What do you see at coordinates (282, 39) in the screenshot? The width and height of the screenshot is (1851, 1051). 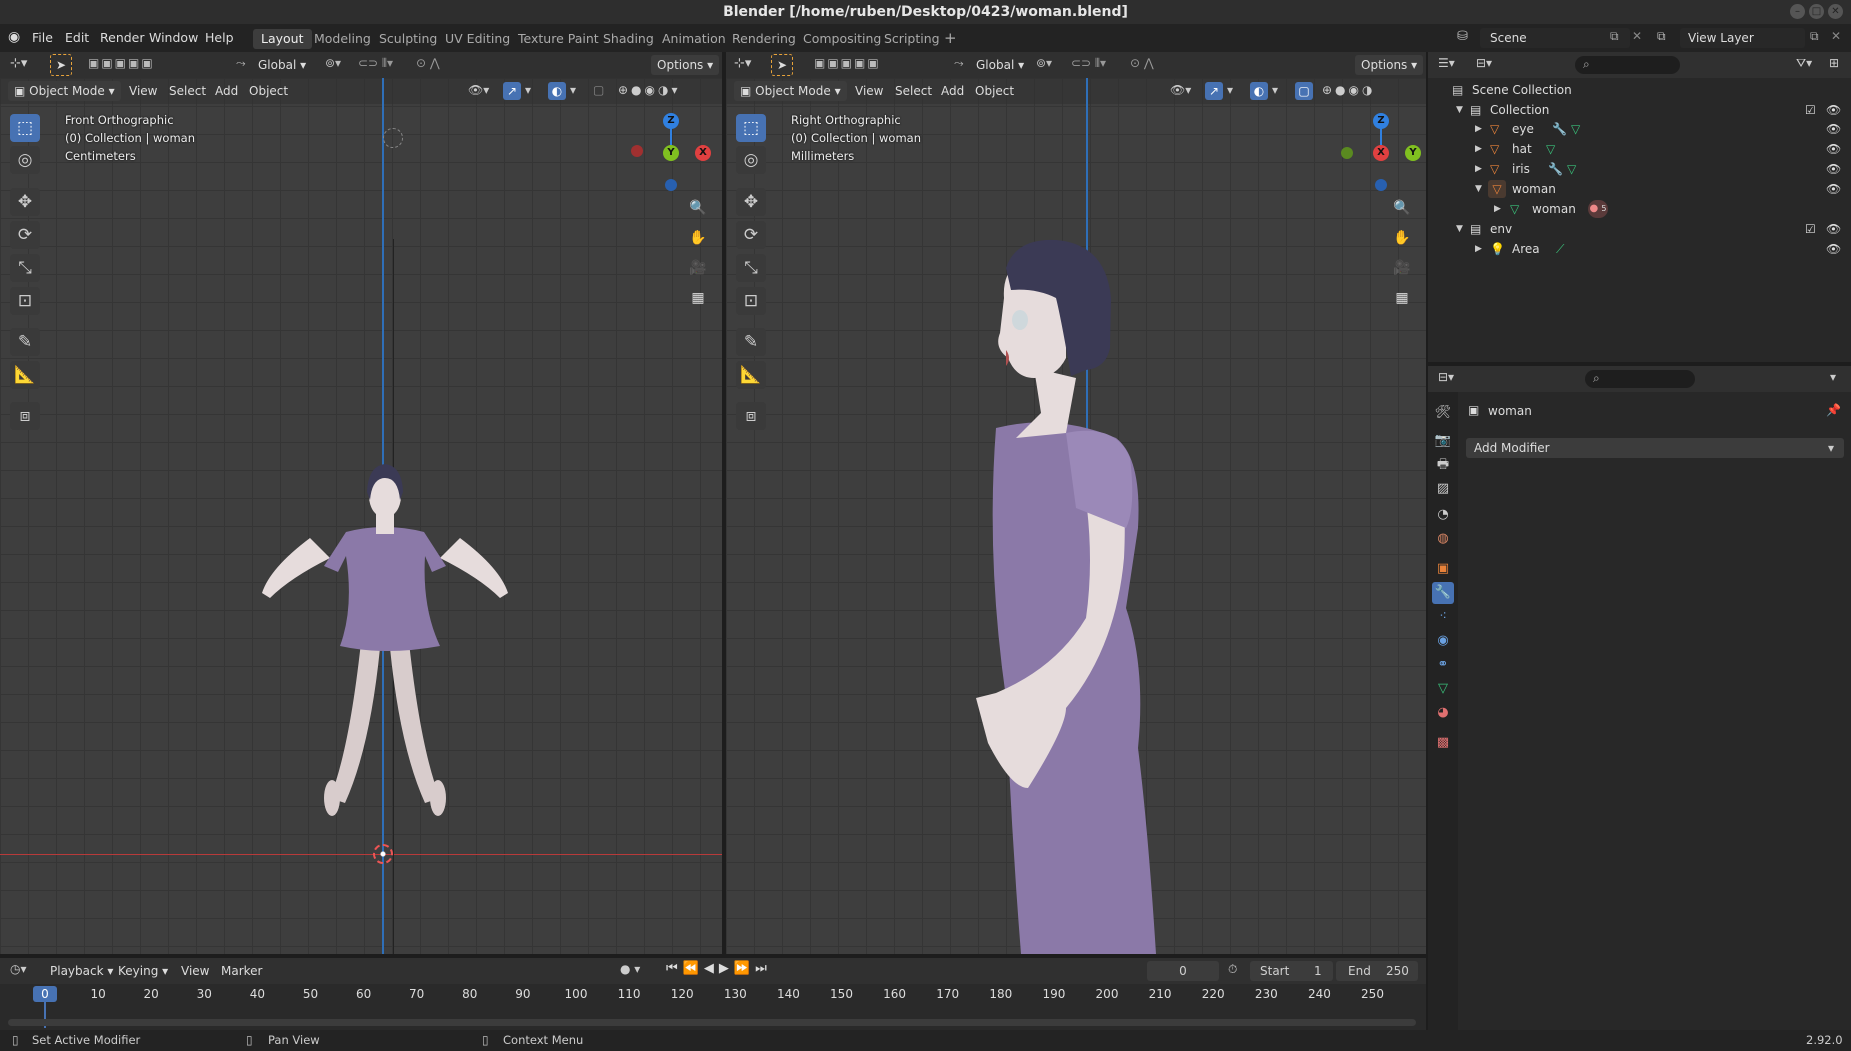 I see `tab-layout: Layout` at bounding box center [282, 39].